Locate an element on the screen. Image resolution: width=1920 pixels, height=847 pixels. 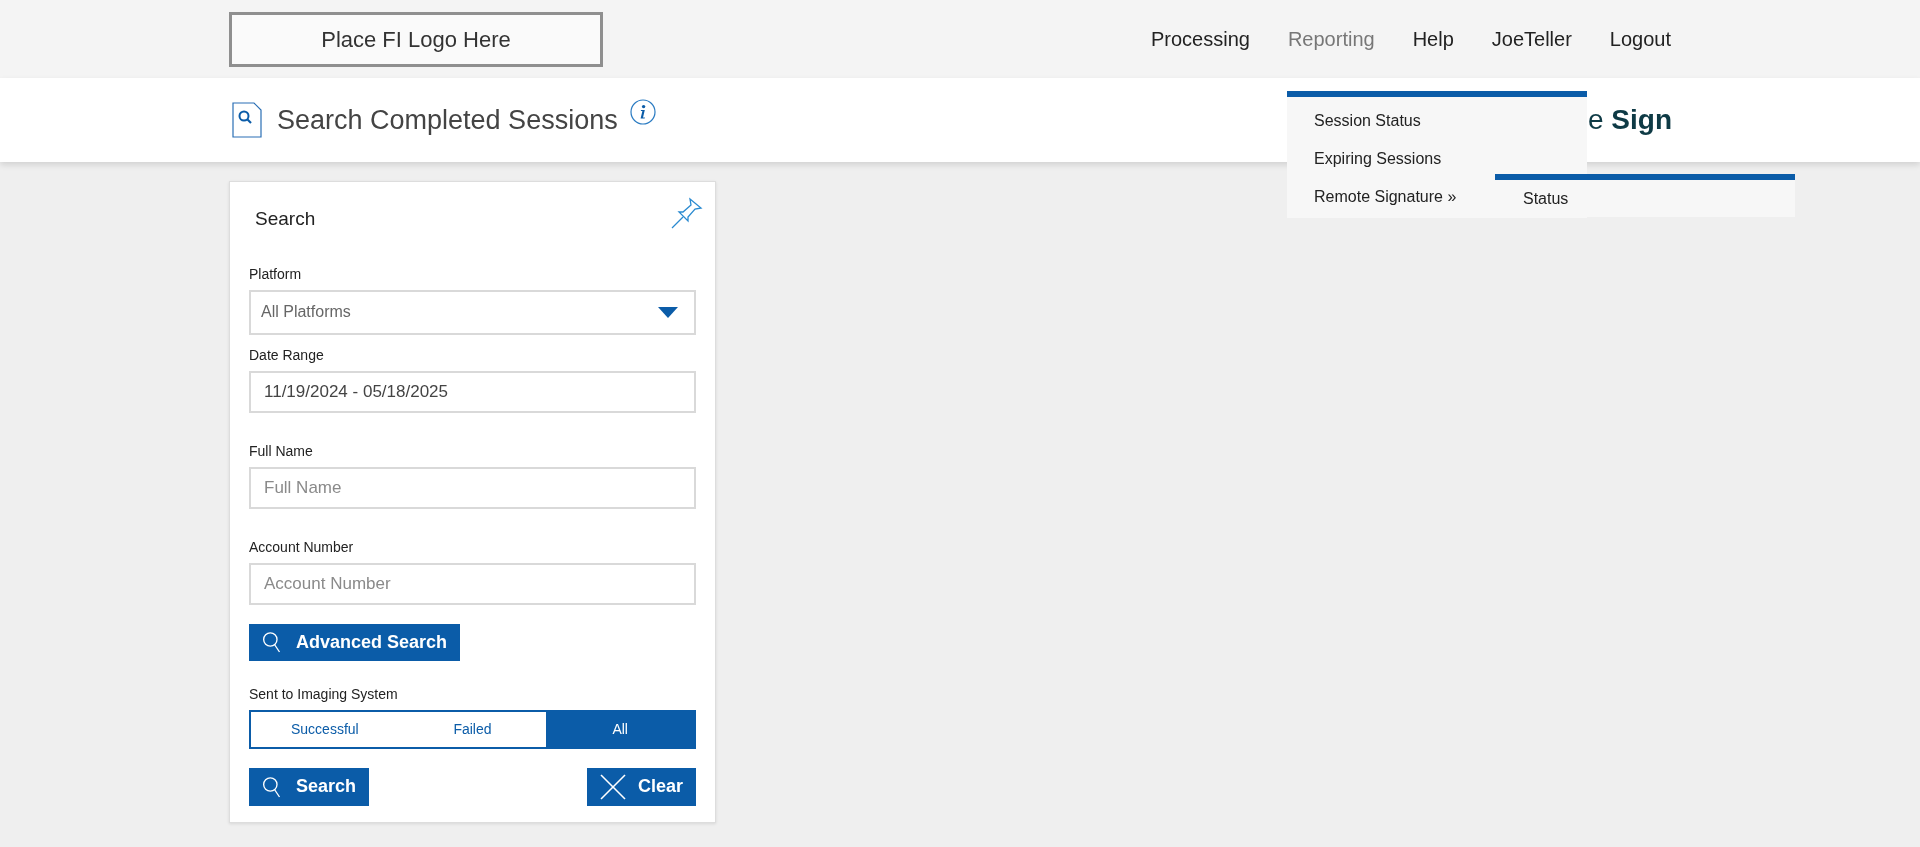
field-label: Full Name is located at coordinates (281, 450).